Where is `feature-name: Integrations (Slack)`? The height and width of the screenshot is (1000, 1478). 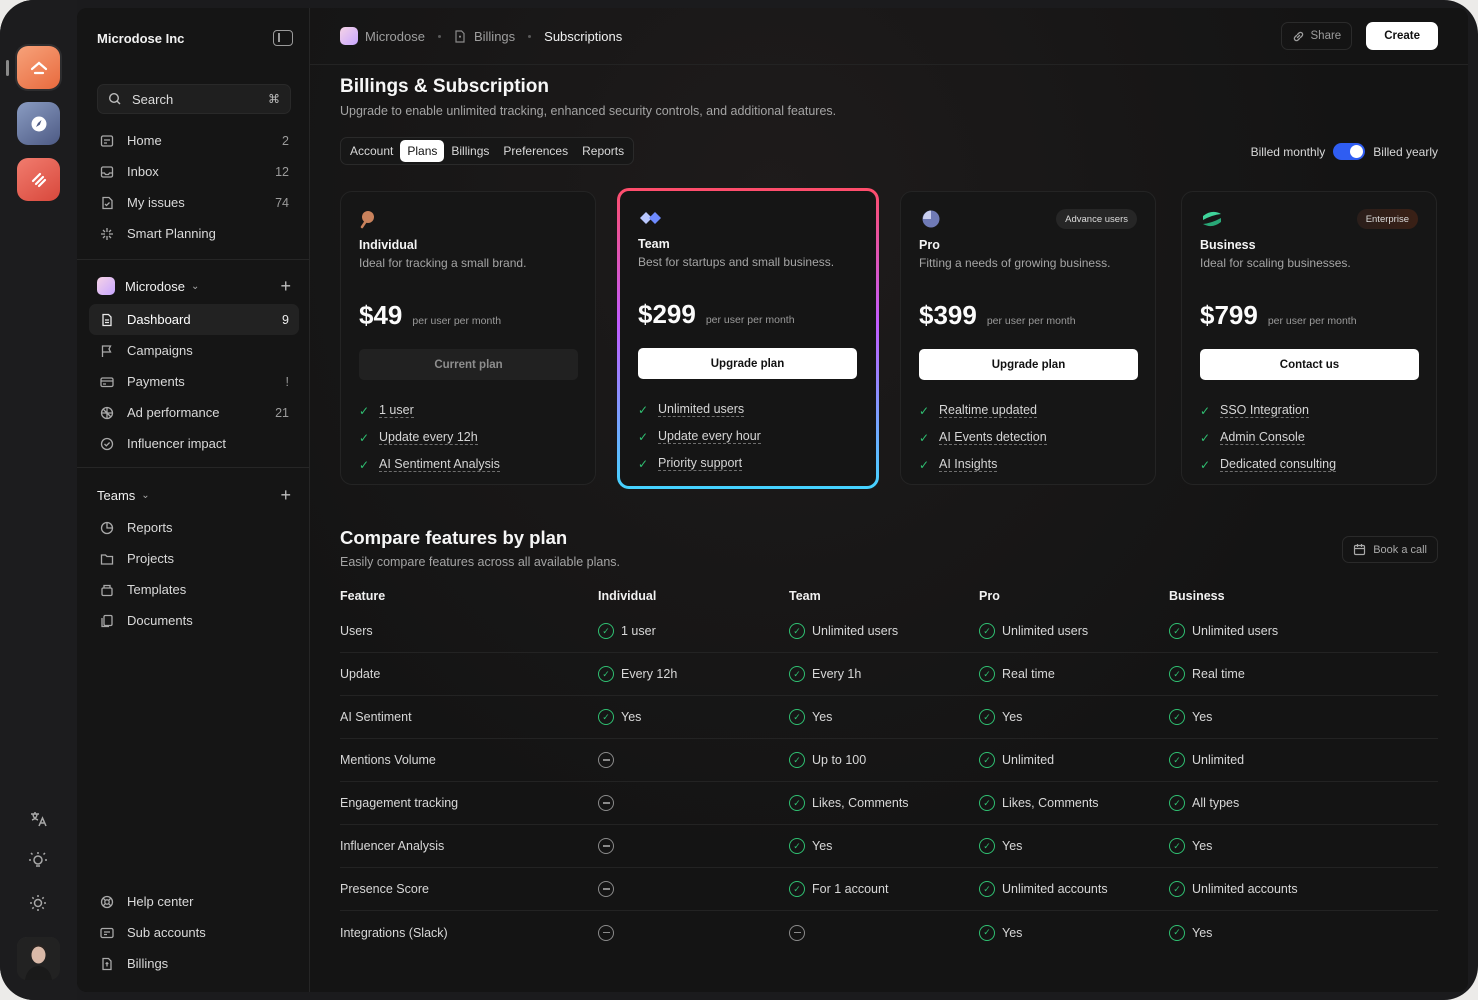 feature-name: Integrations (Slack) is located at coordinates (394, 932).